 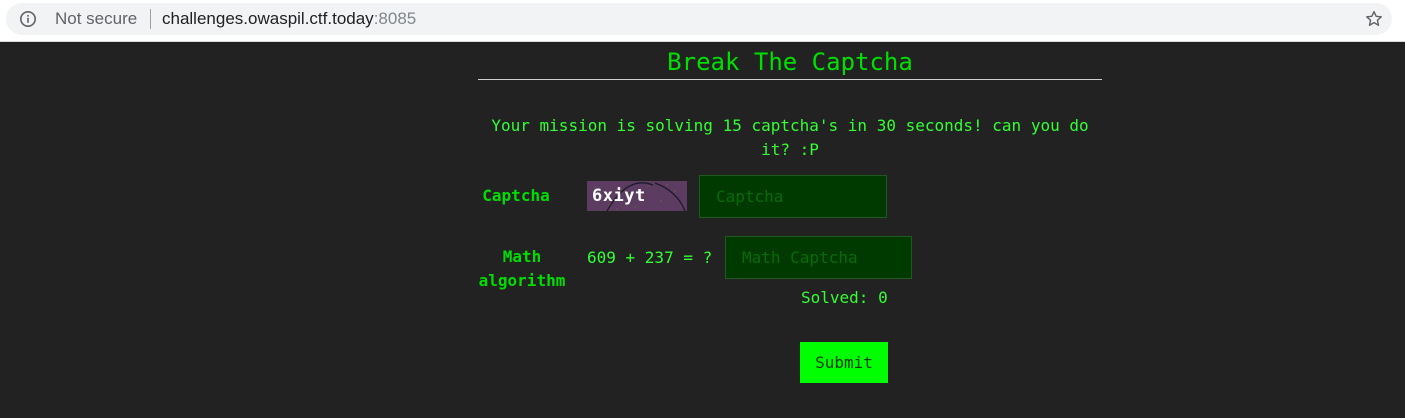 What do you see at coordinates (619, 196) in the screenshot?
I see `captcha-image-text: 6xiyt` at bounding box center [619, 196].